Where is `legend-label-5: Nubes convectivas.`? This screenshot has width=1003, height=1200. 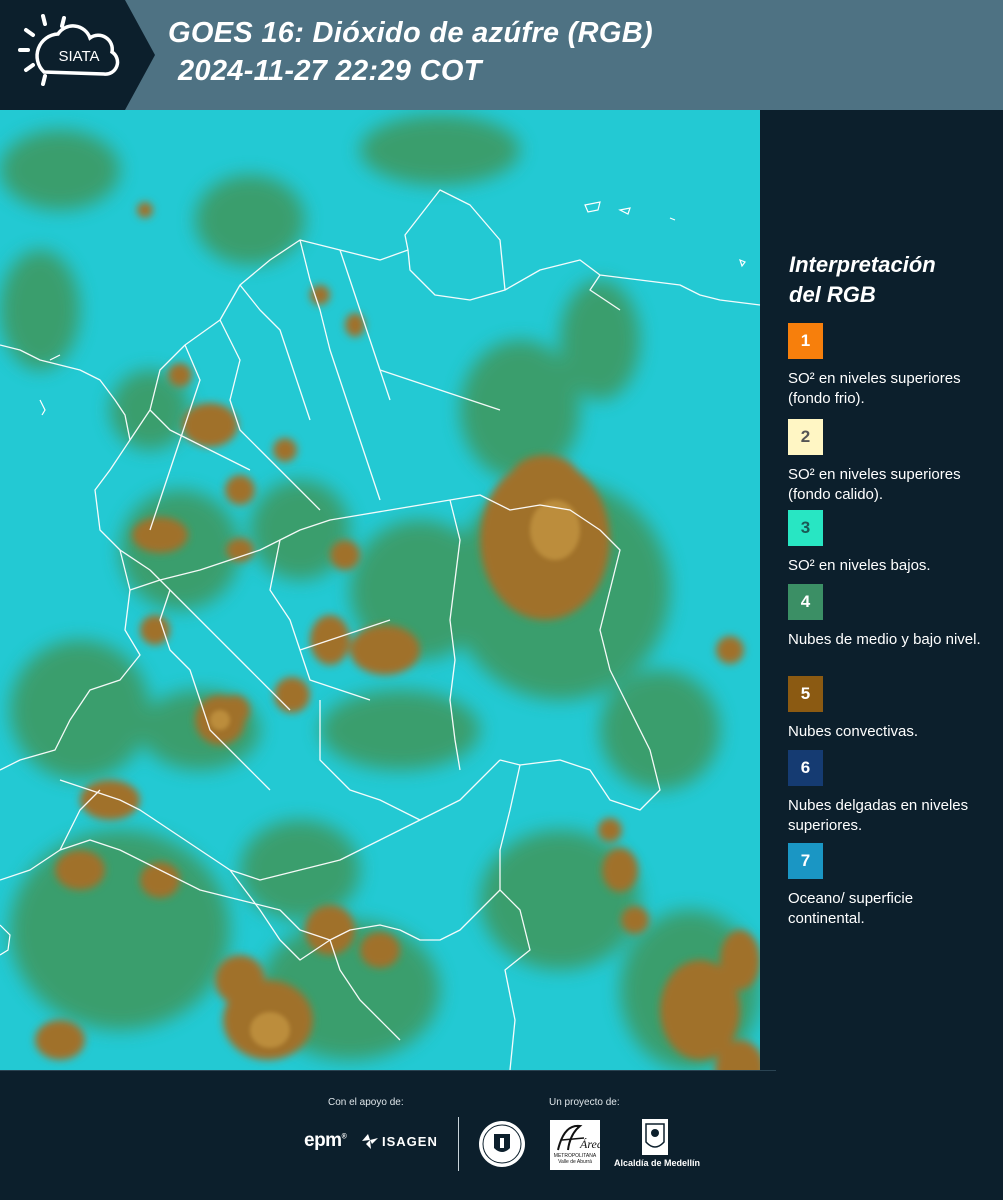
legend-label-5: Nubes convectivas. is located at coordinates (853, 731).